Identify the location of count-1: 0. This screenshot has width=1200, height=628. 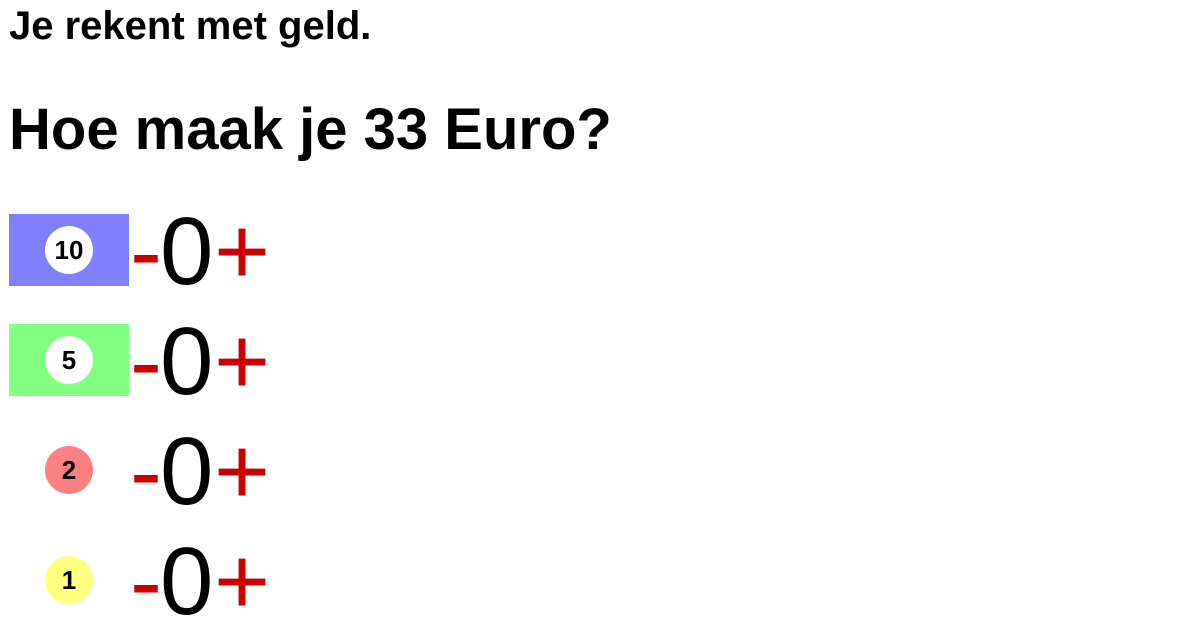
(187, 578).